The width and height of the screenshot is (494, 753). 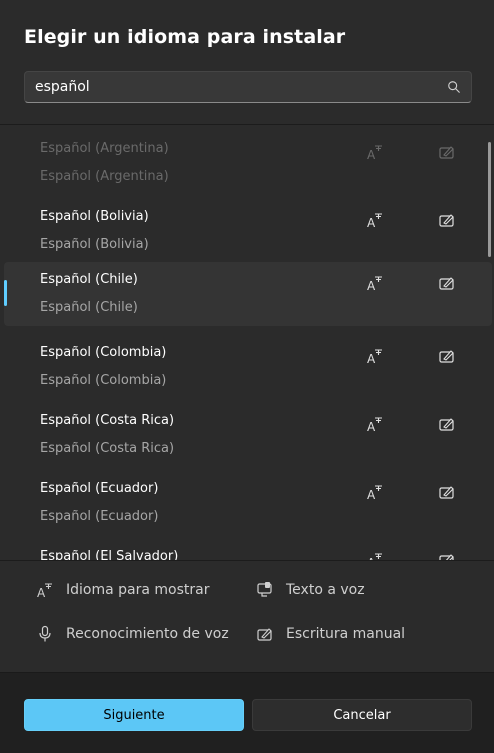 What do you see at coordinates (362, 715) in the screenshot?
I see `cancel-button: Cancelar` at bounding box center [362, 715].